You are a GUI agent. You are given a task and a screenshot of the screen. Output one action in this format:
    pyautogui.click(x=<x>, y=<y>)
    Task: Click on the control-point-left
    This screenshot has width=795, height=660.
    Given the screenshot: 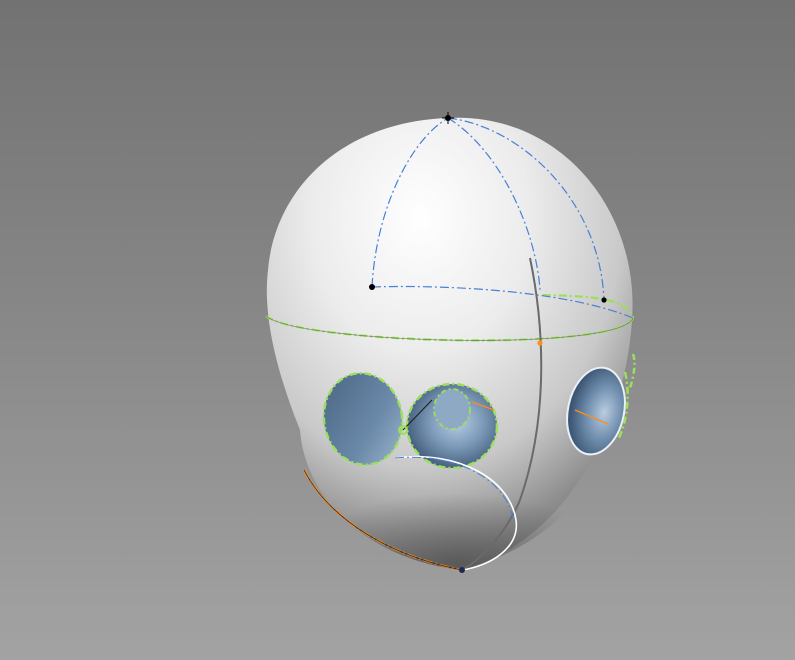 What is the action you would take?
    pyautogui.click(x=372, y=287)
    